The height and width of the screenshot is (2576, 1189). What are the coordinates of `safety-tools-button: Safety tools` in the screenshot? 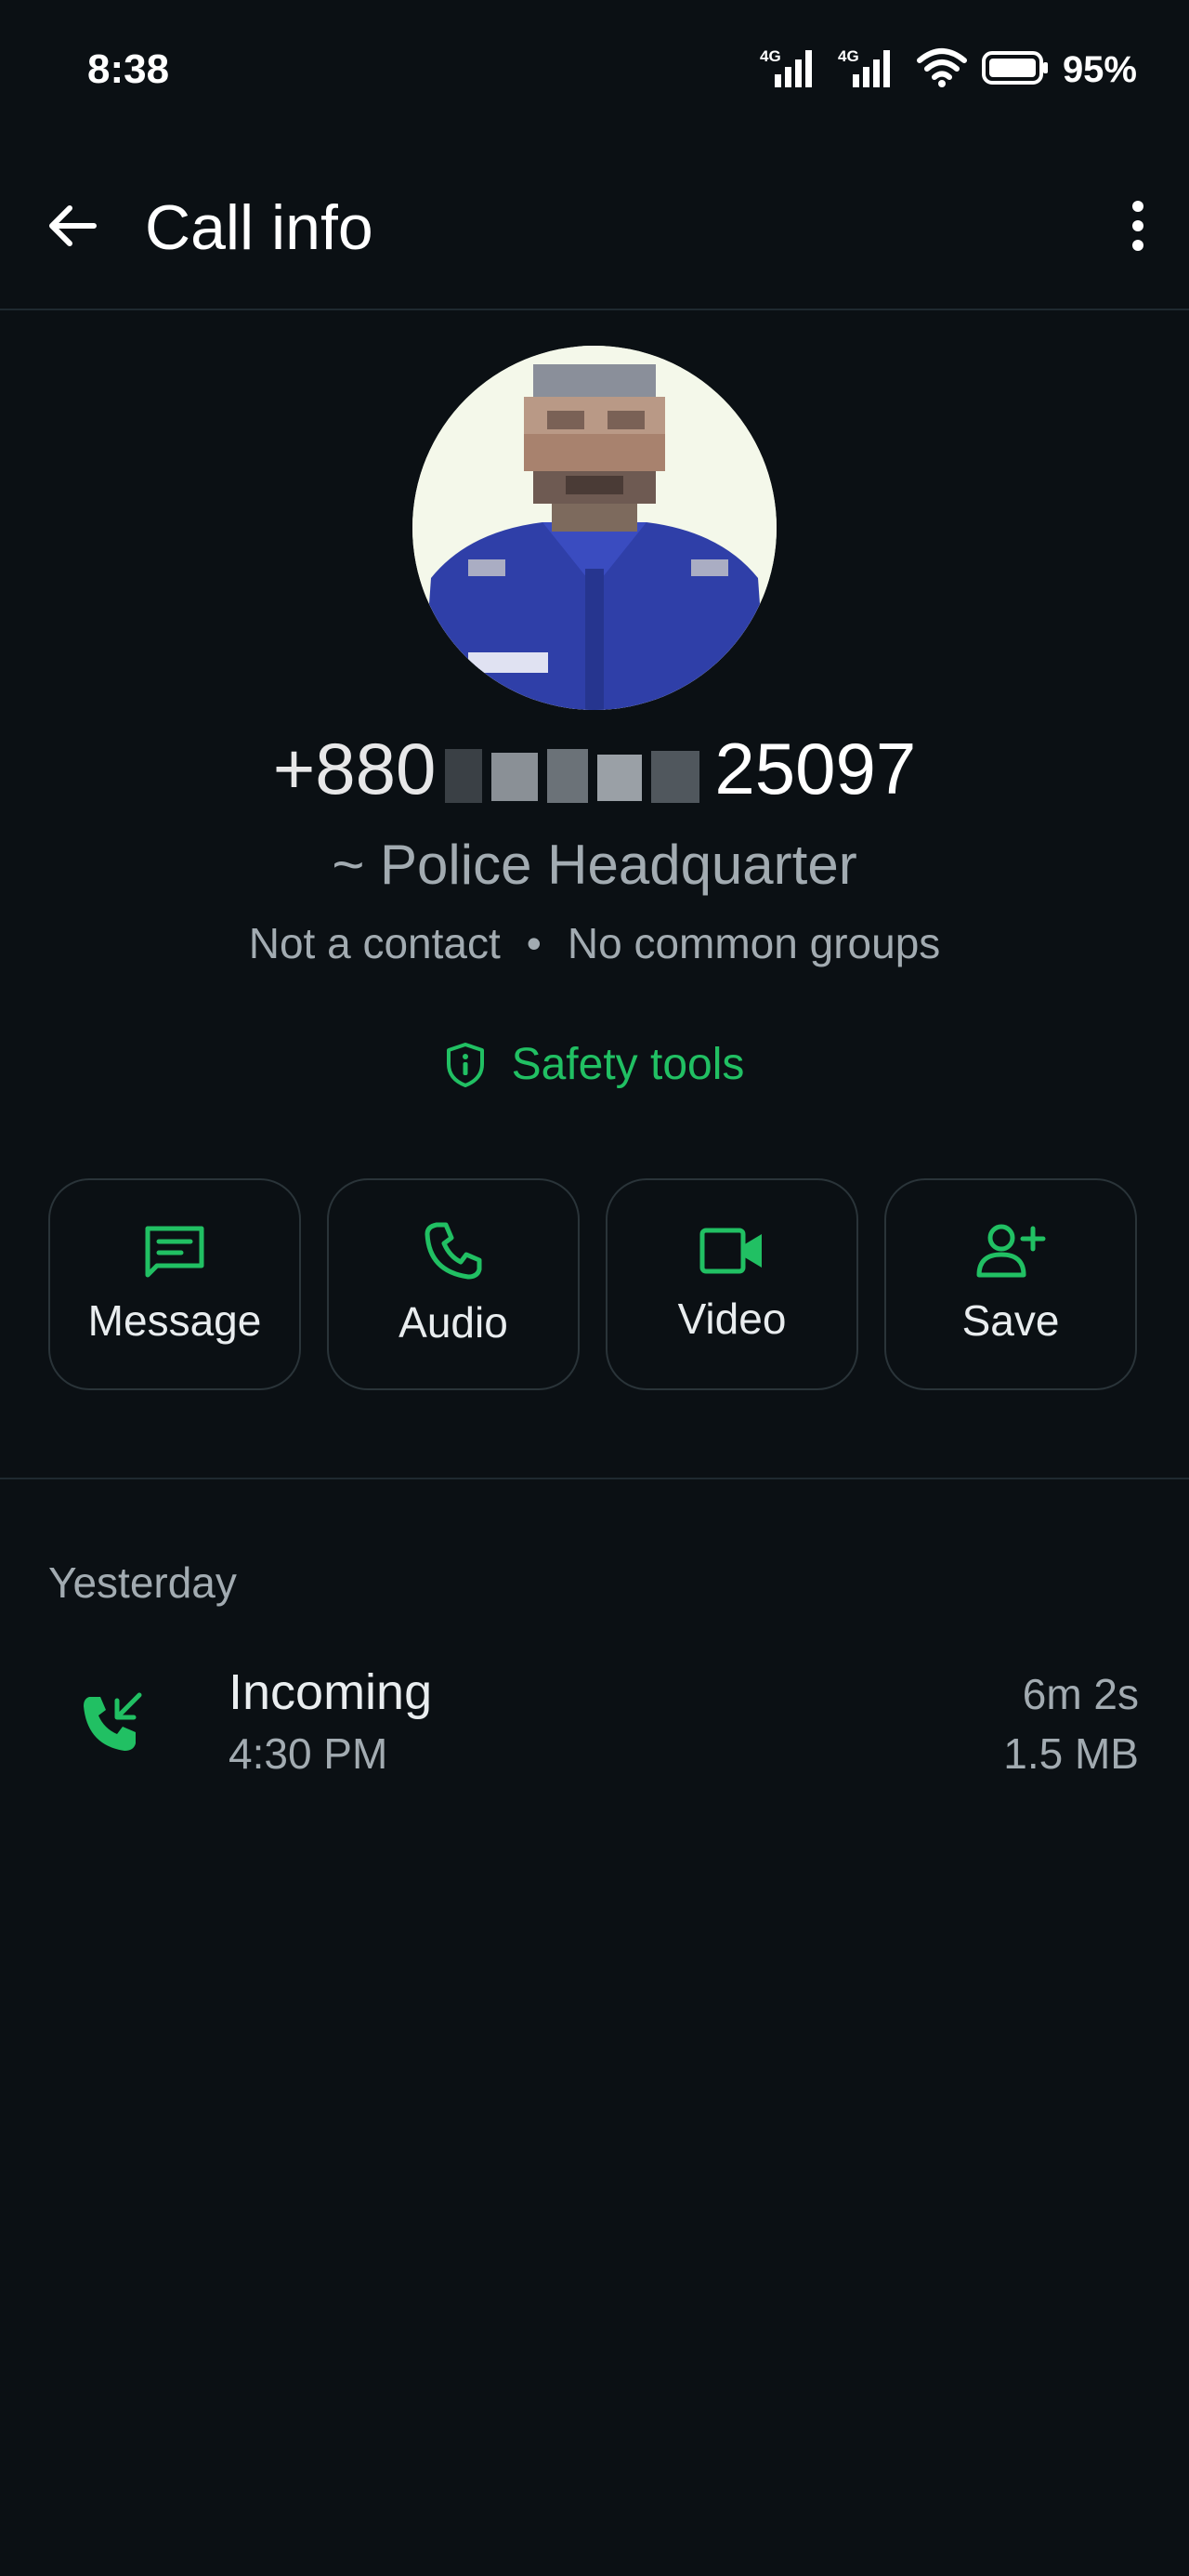 It's located at (594, 1064).